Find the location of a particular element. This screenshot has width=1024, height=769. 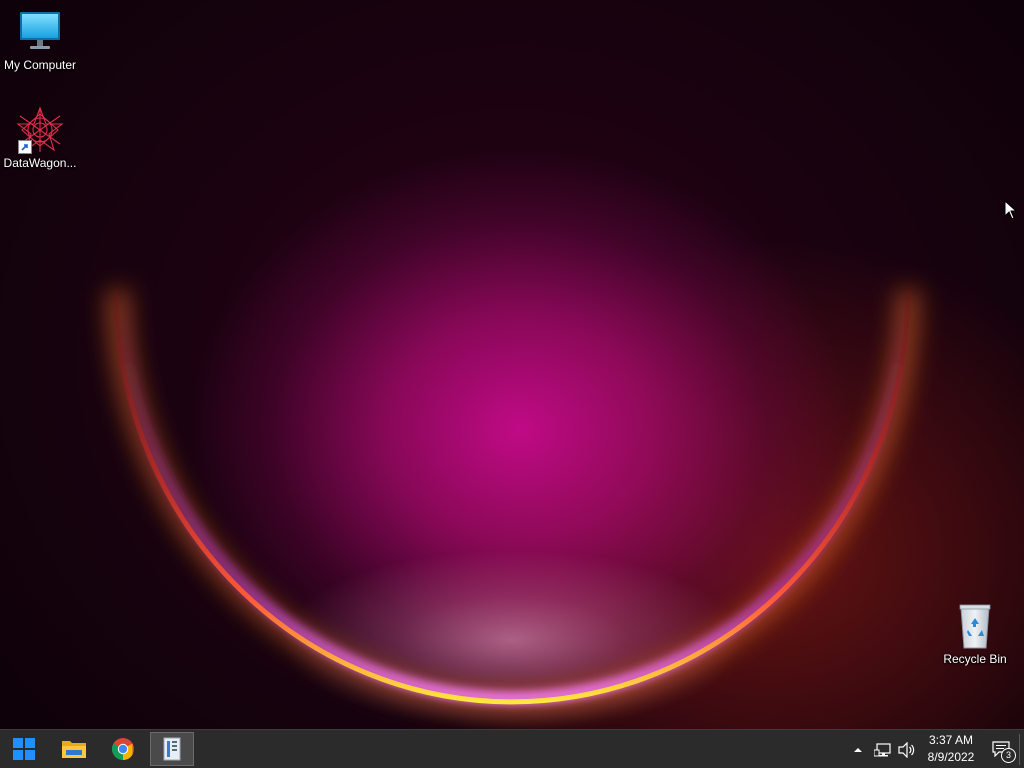

chrome-button is located at coordinates (123, 749).